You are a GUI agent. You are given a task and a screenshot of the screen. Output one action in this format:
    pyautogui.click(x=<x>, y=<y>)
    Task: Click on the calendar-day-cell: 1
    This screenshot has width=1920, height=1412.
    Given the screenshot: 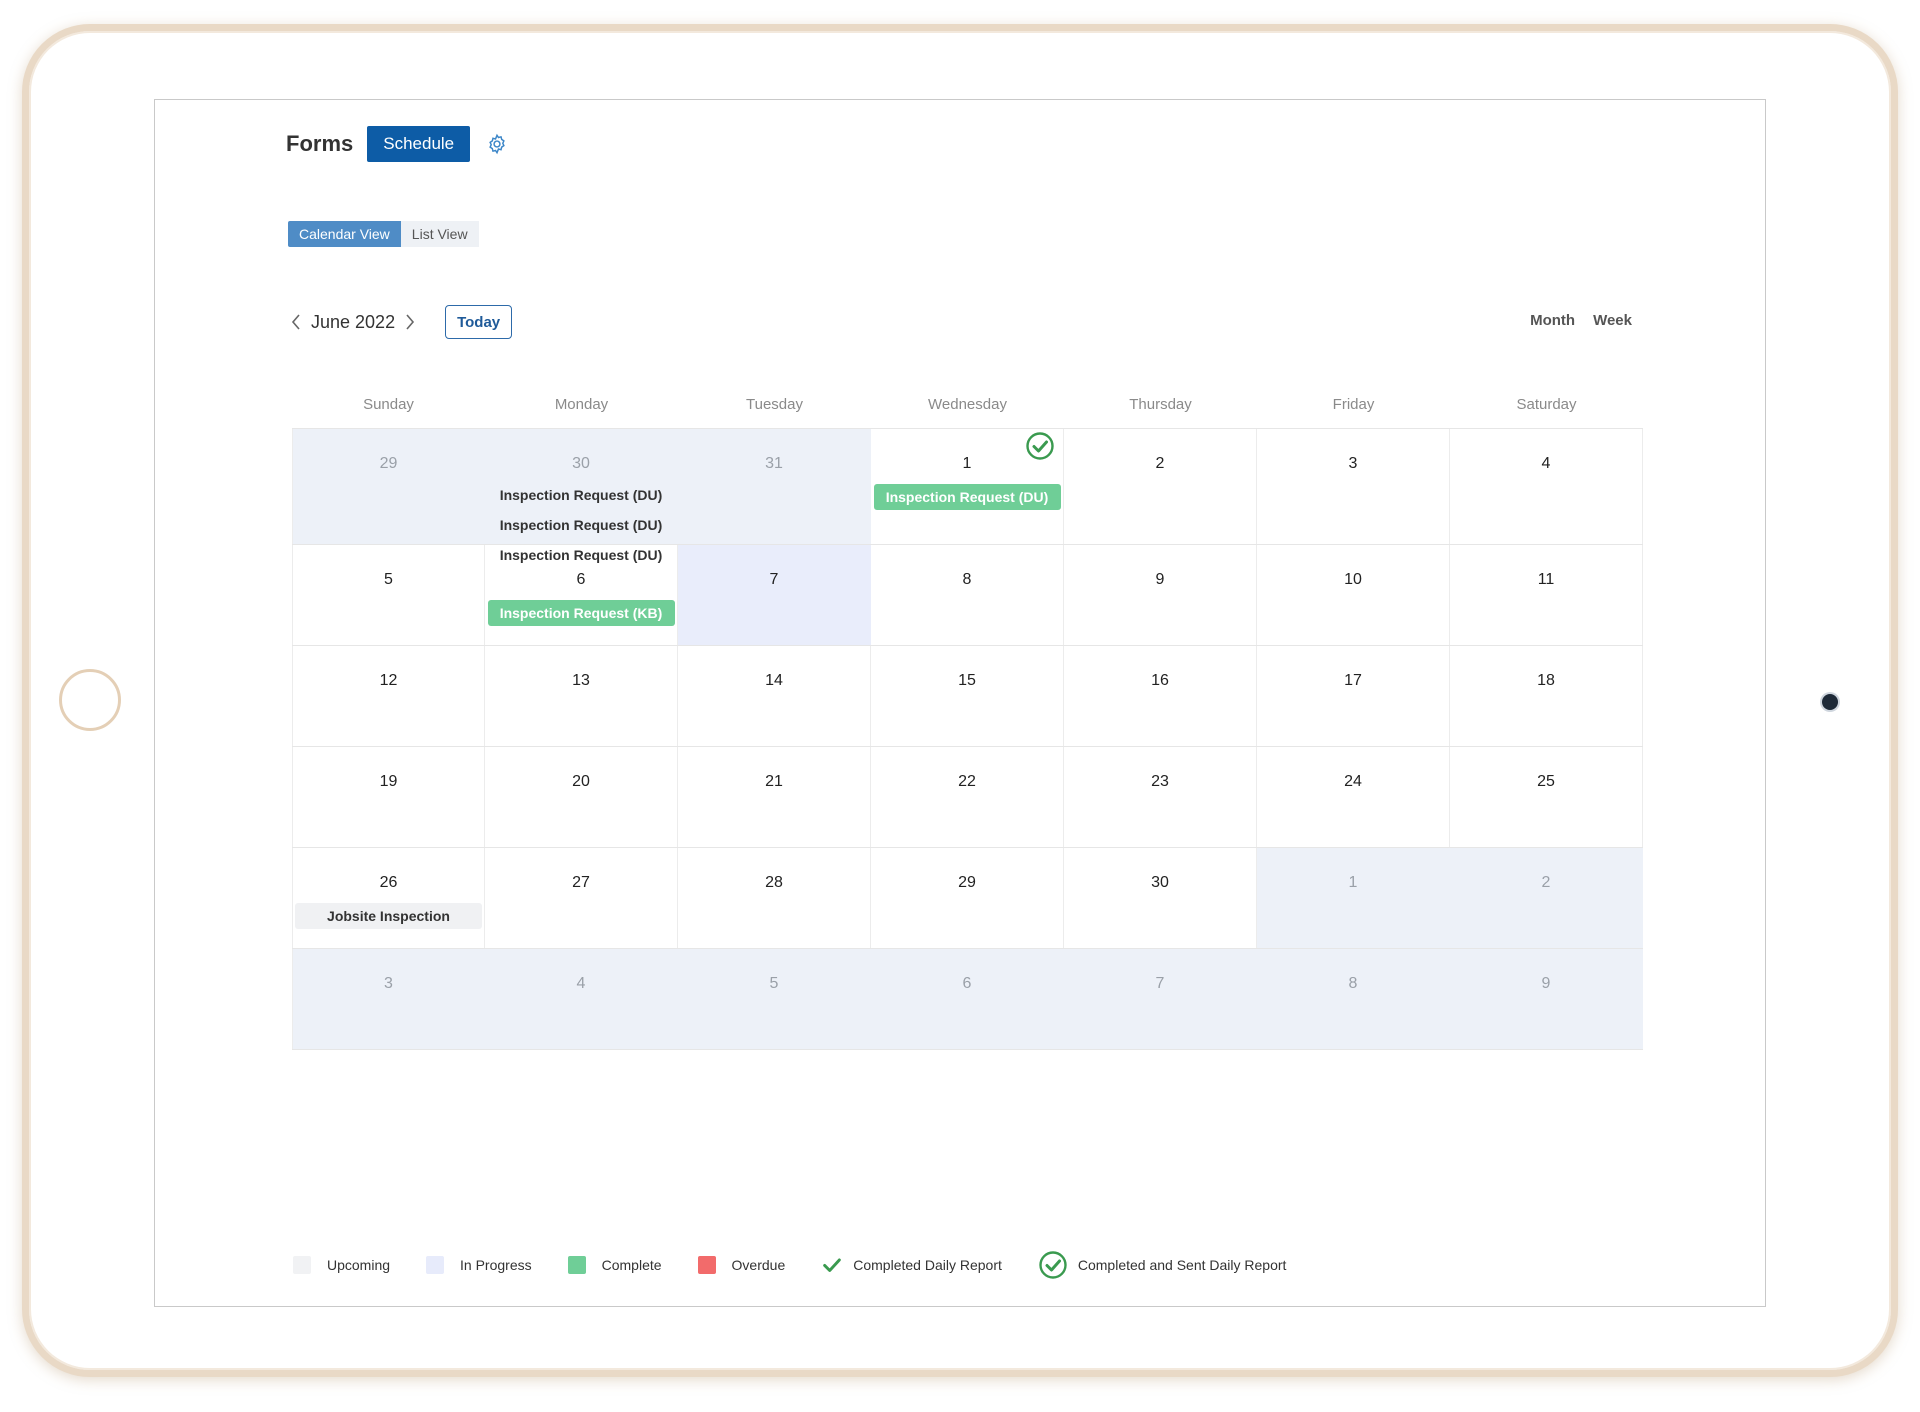 What is the action you would take?
    pyautogui.click(x=1353, y=898)
    